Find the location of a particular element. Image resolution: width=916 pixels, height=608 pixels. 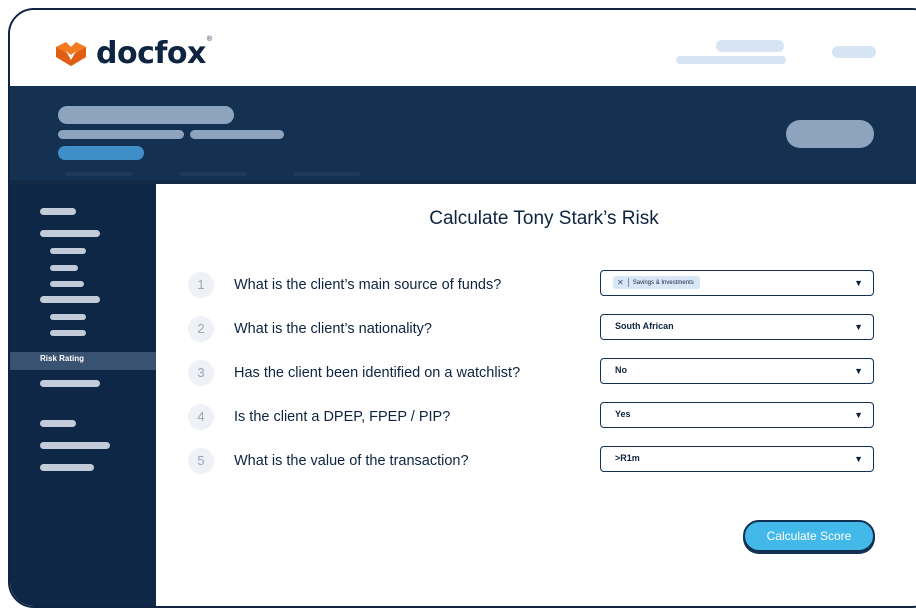

question-text: Is the client a DPEP, FPEP / PIP? is located at coordinates (342, 417).